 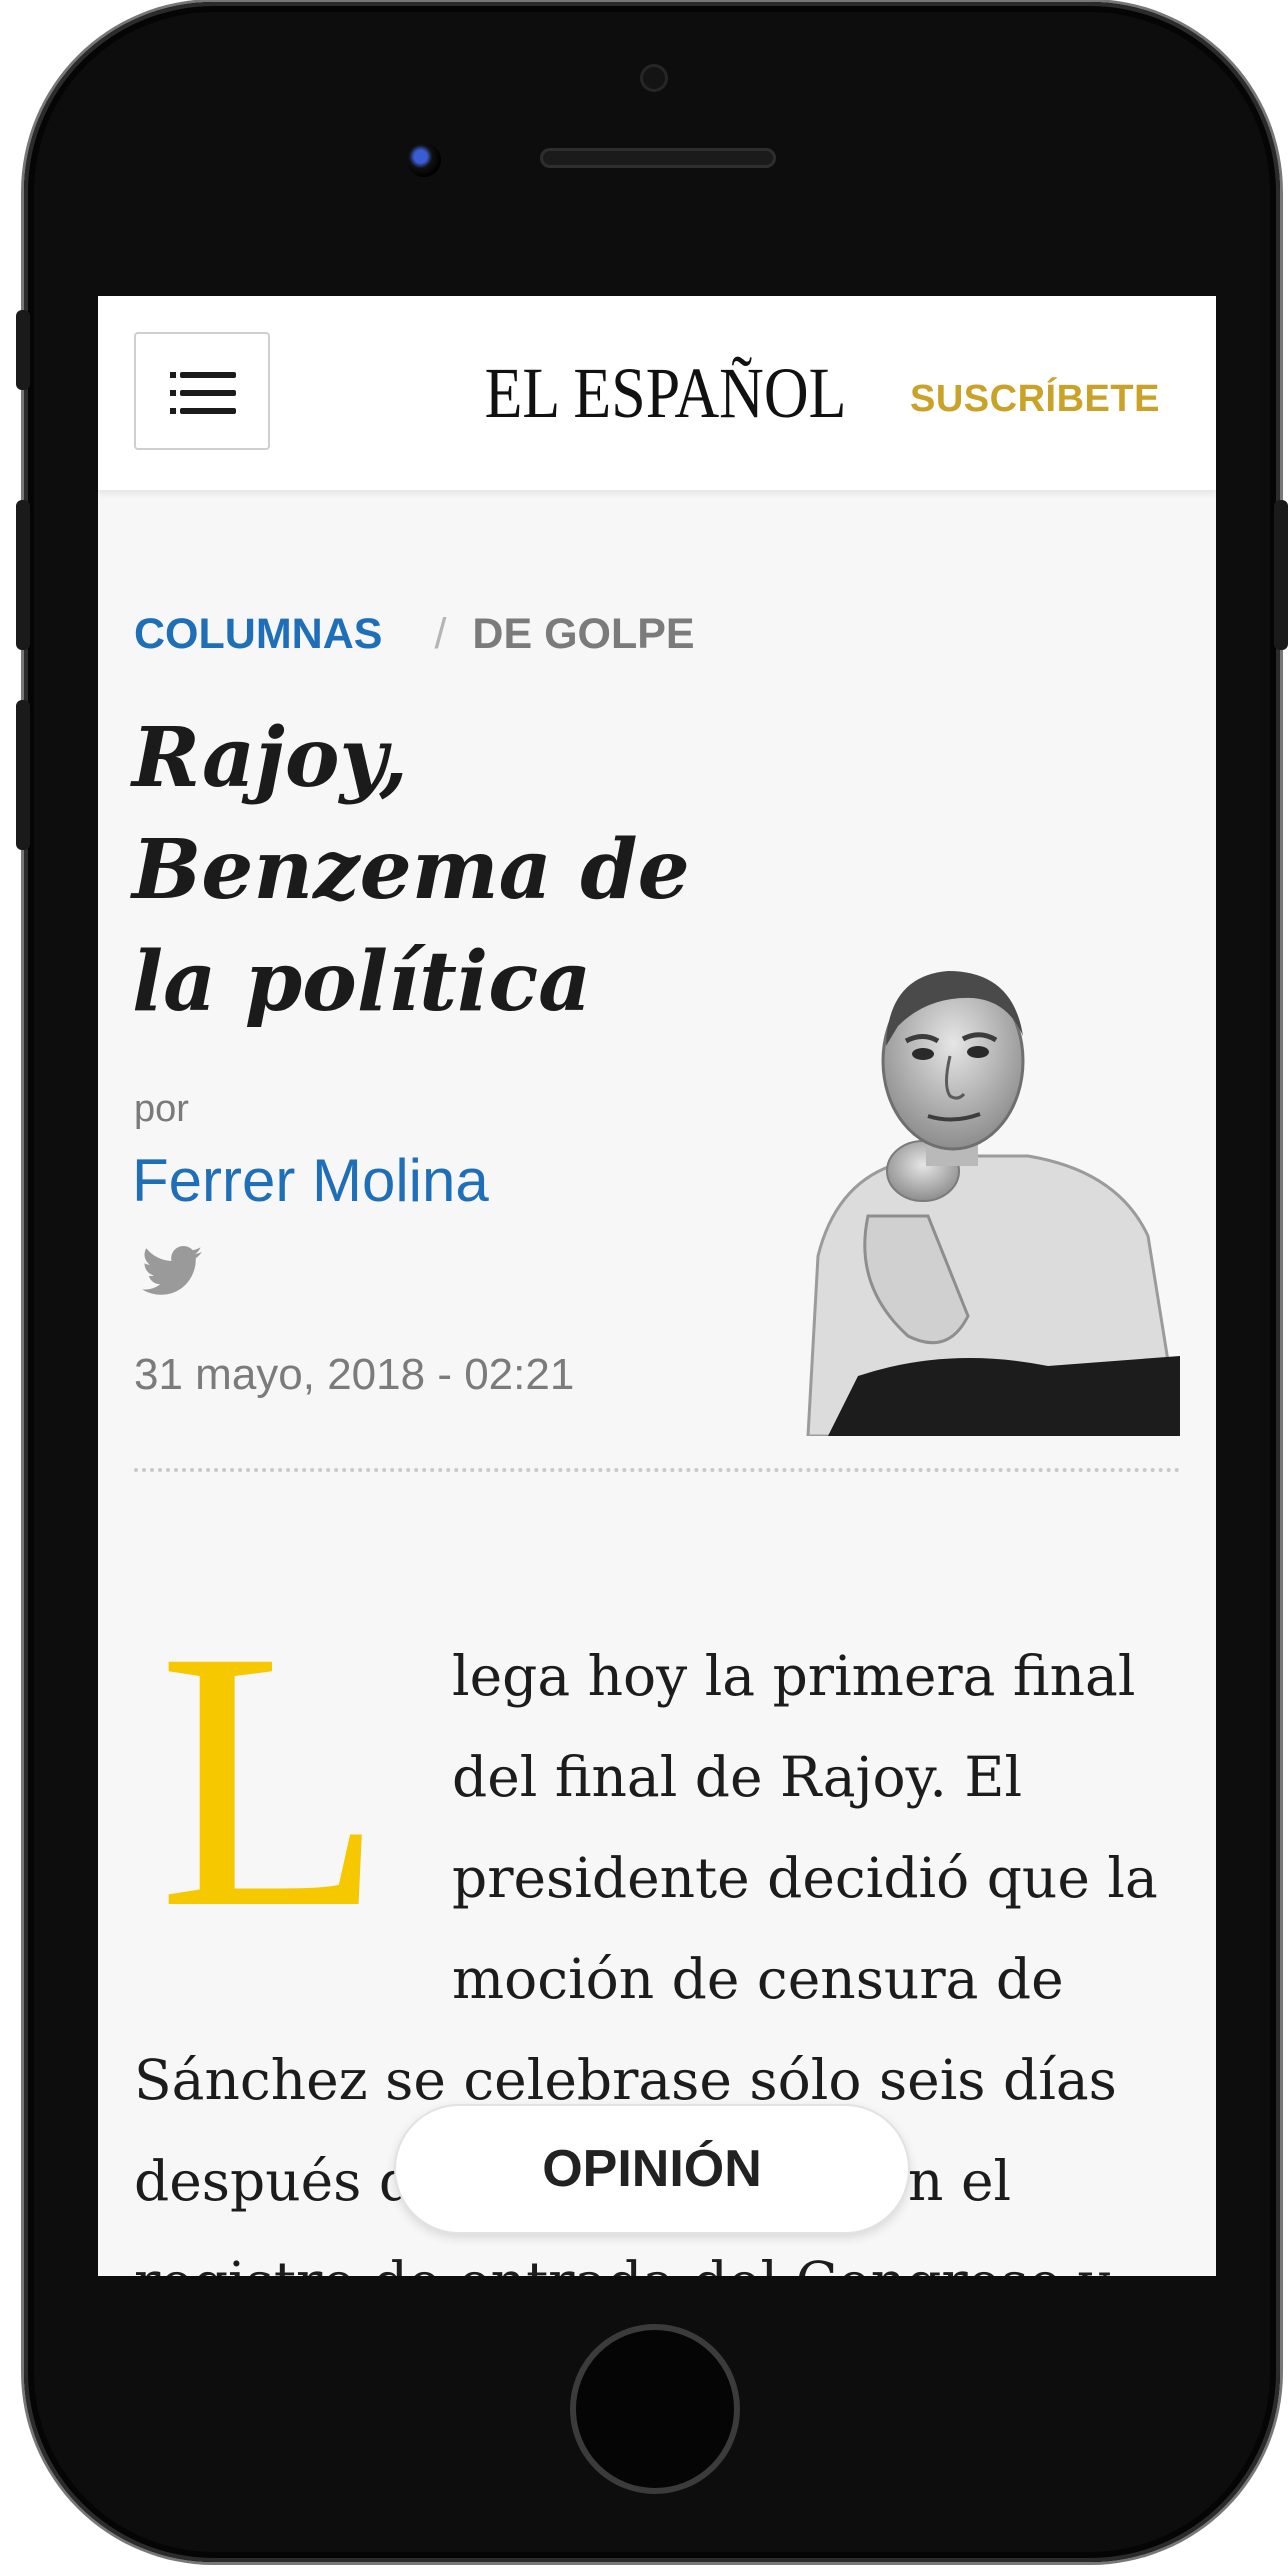 I want to click on menu-button, so click(x=202, y=391).